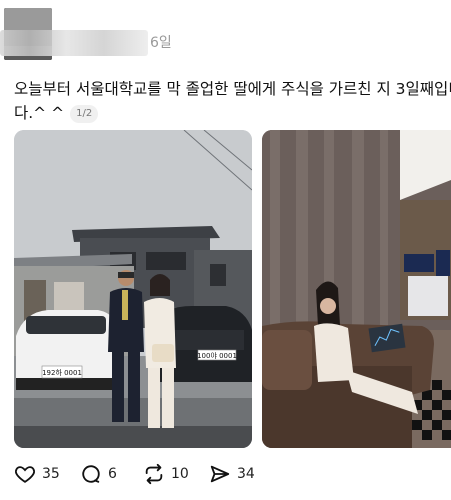 This screenshot has height=500, width=451. I want to click on like-count: 35, so click(51, 474).